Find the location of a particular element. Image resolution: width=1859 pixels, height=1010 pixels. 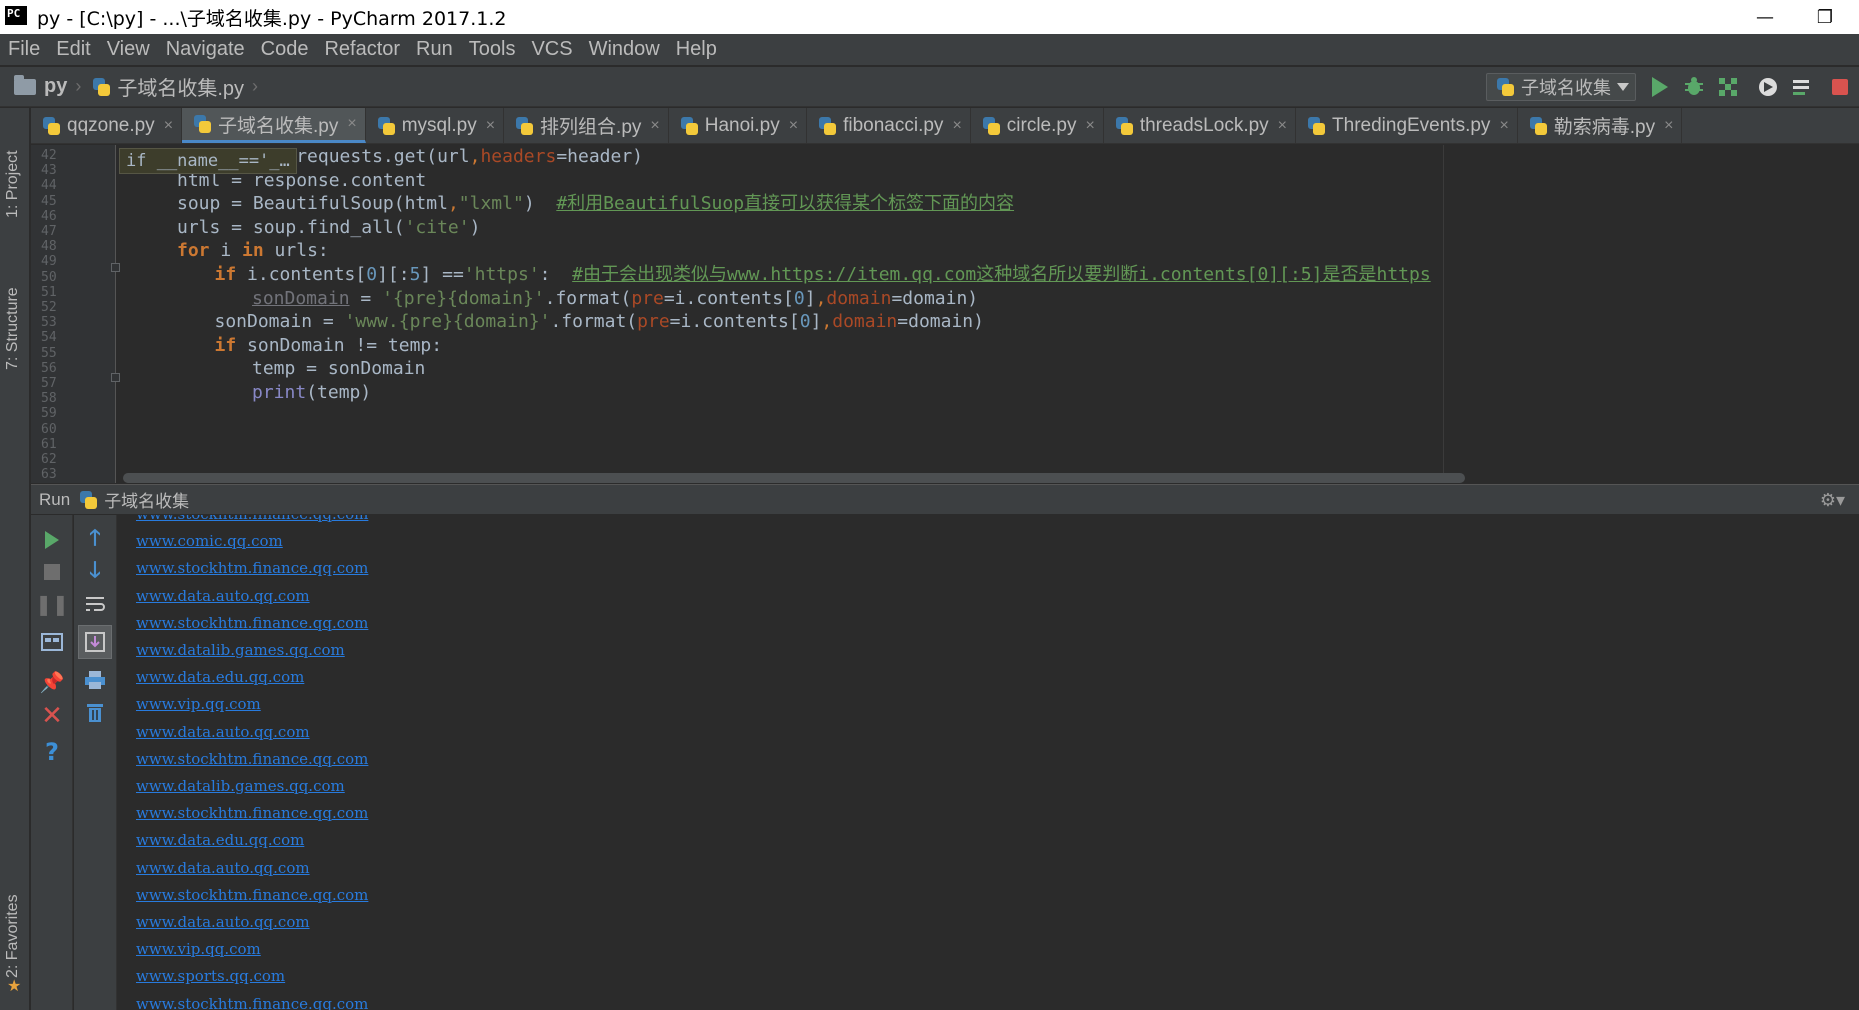

scroll-down-button: 🡓 is located at coordinates (95, 572).